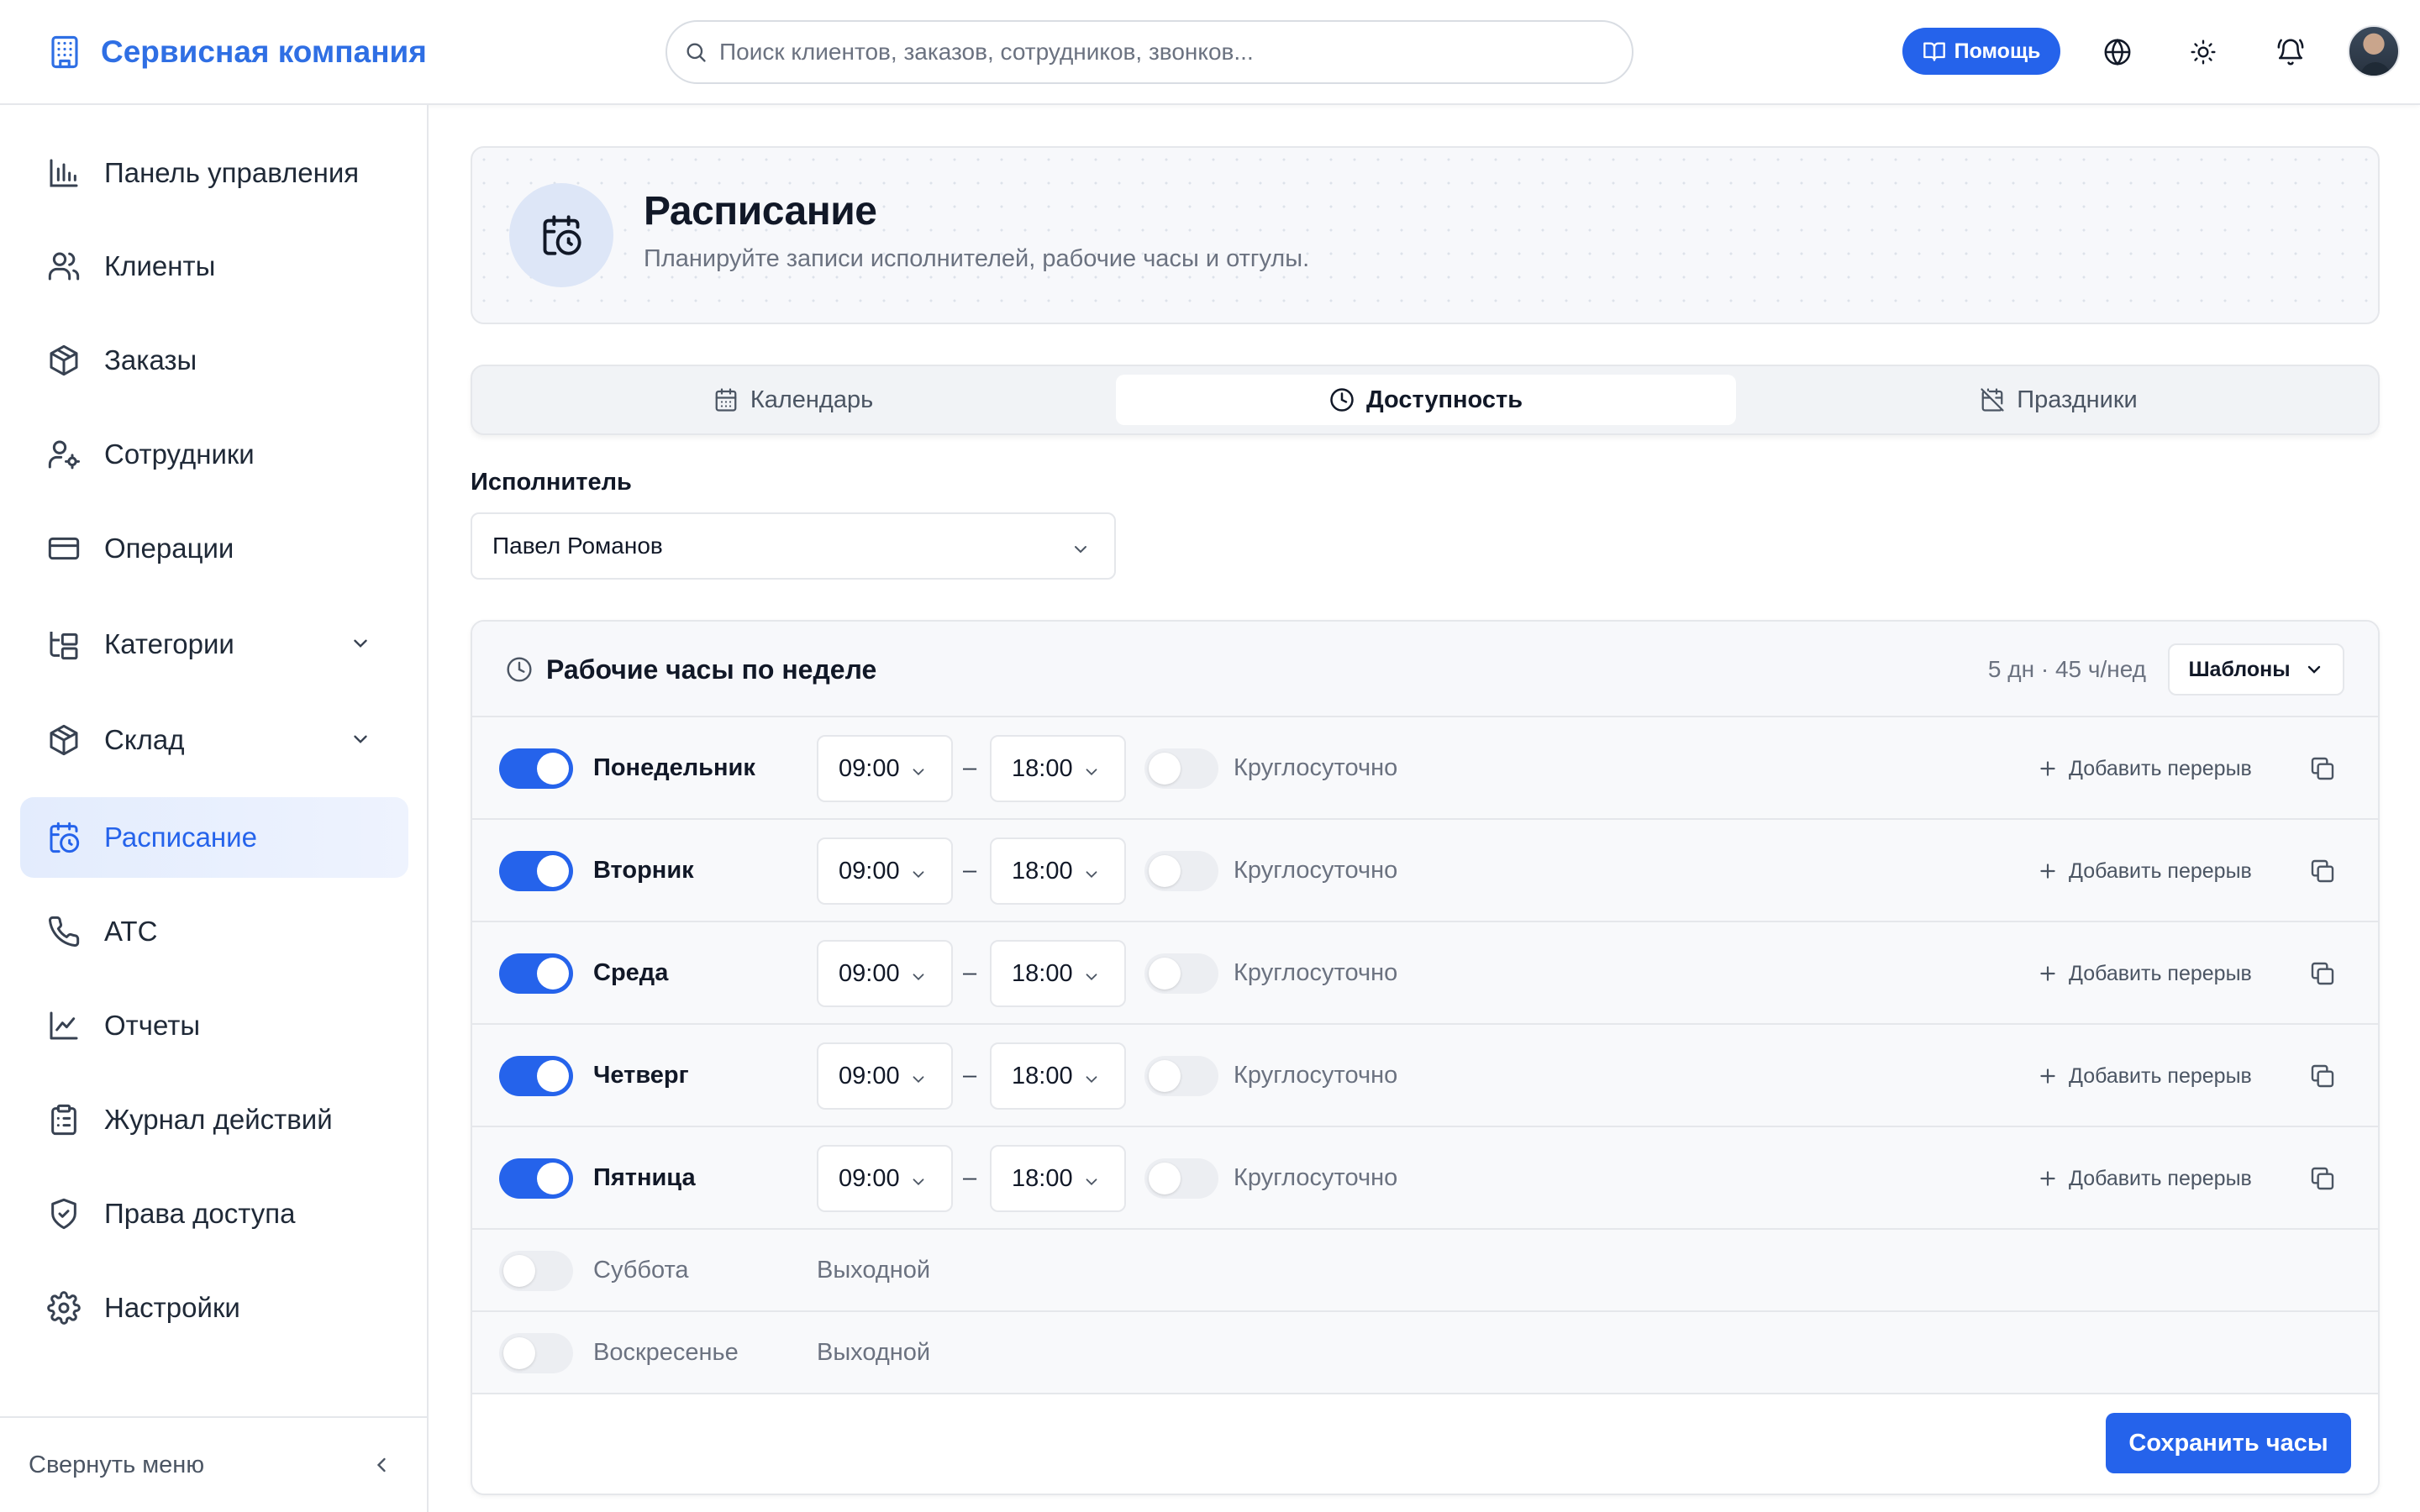 Image resolution: width=2420 pixels, height=1512 pixels. Describe the element at coordinates (2066, 669) in the screenshot. I see `hours-summary: 5 дн · 45 ч/нед` at that location.